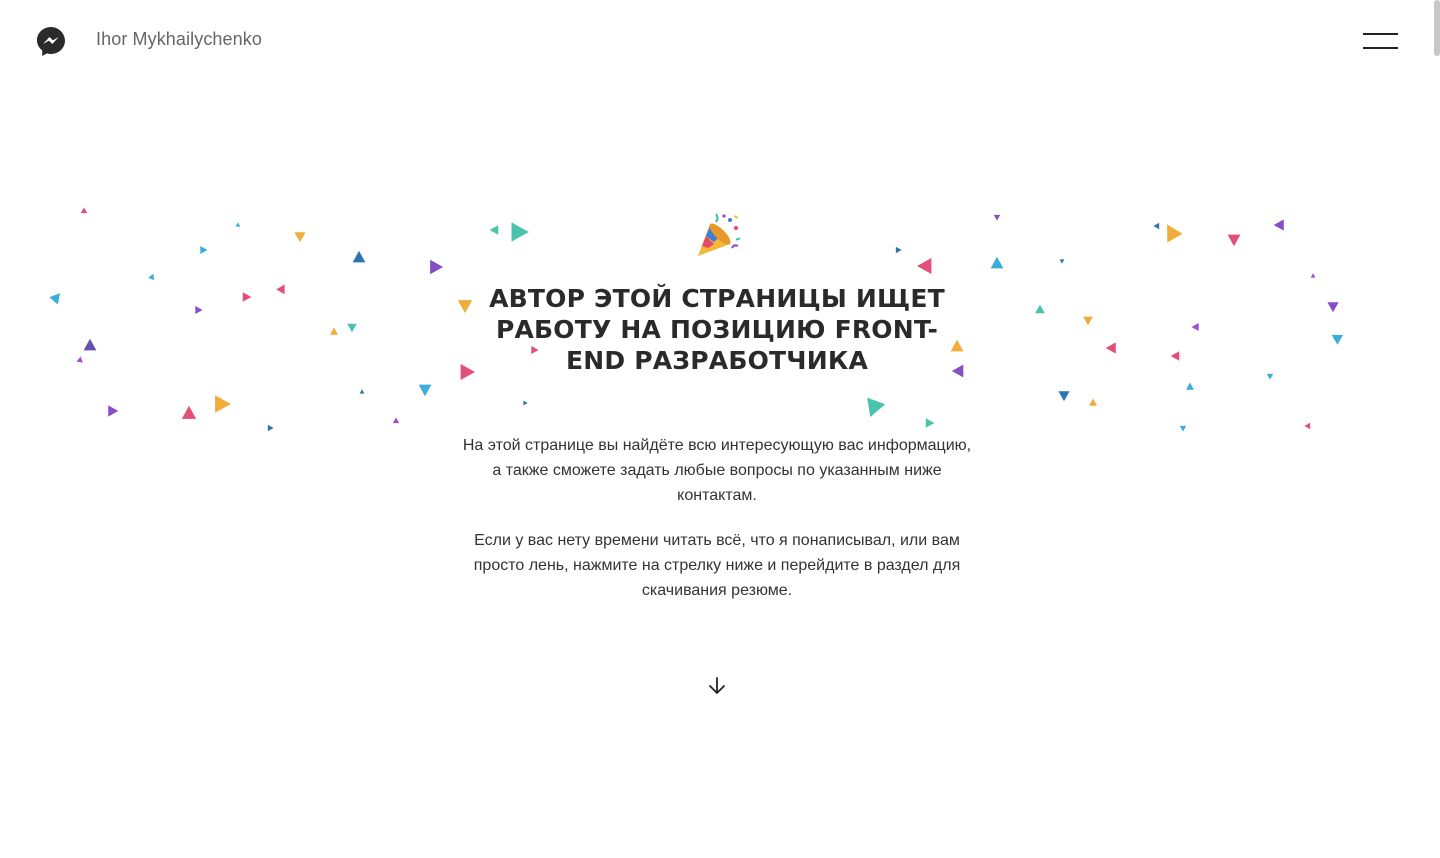  I want to click on party-popper-icon, so click(719, 234).